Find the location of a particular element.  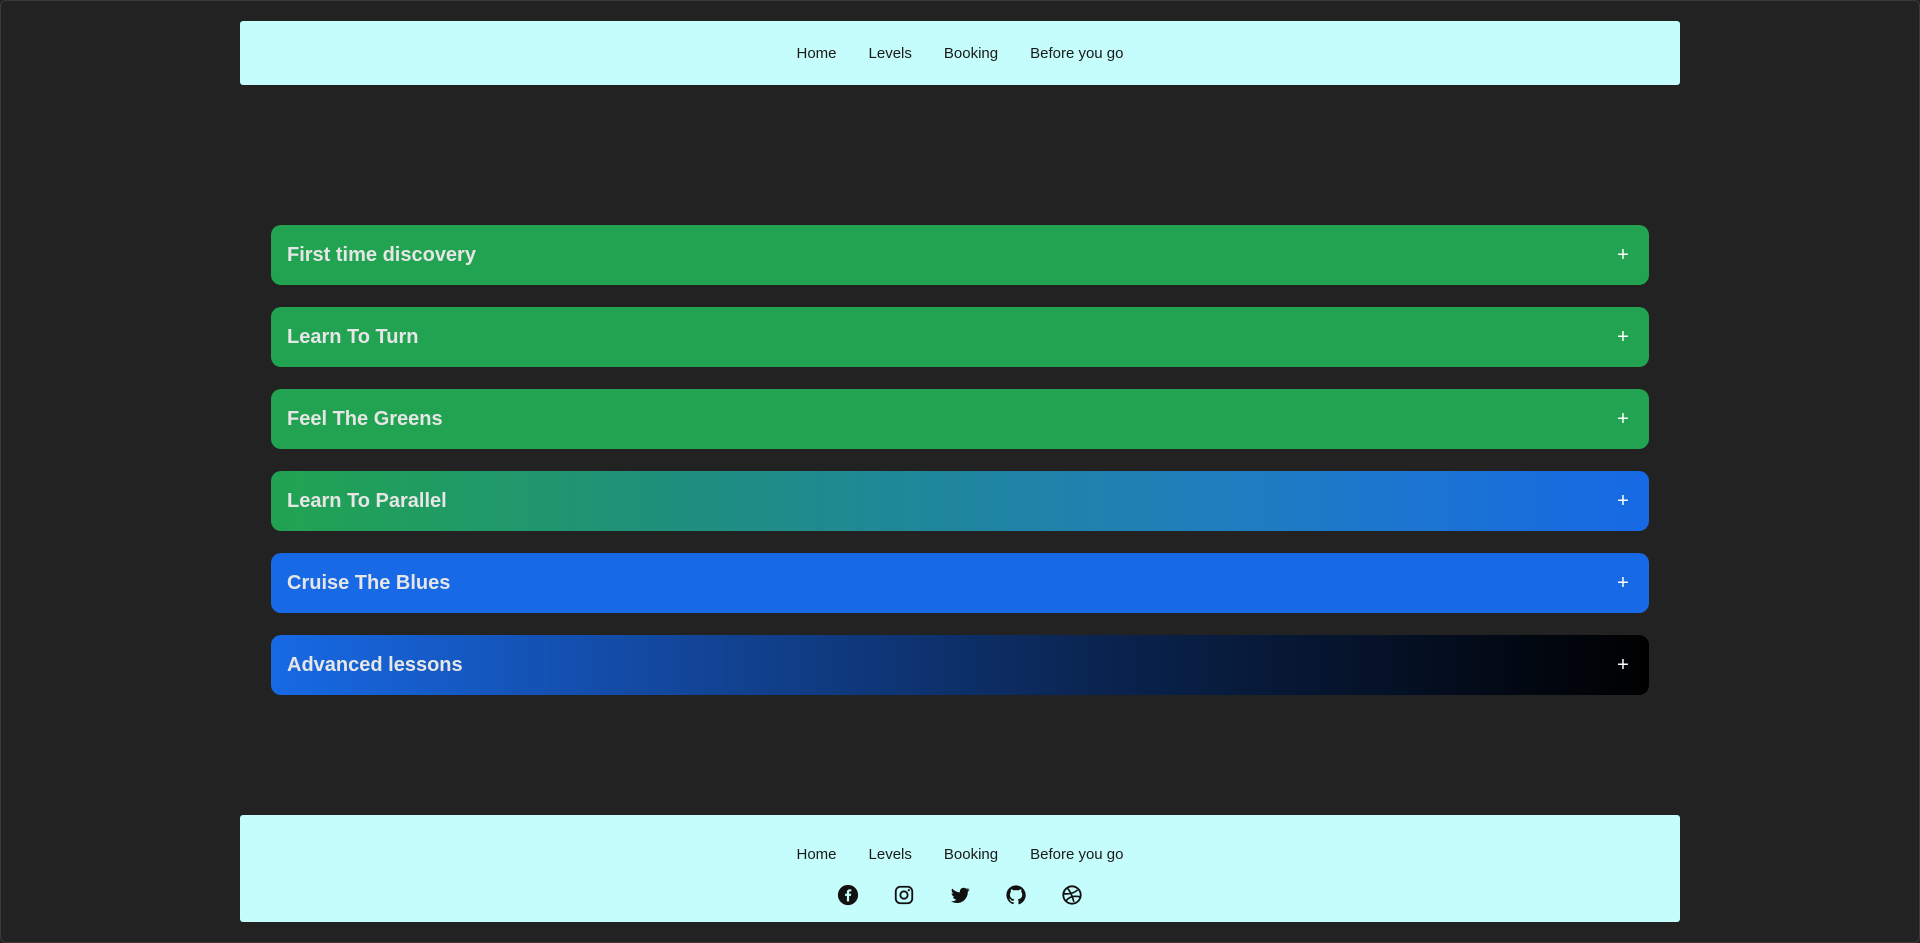

accordion-title: Learn To Parallel is located at coordinates (367, 500).